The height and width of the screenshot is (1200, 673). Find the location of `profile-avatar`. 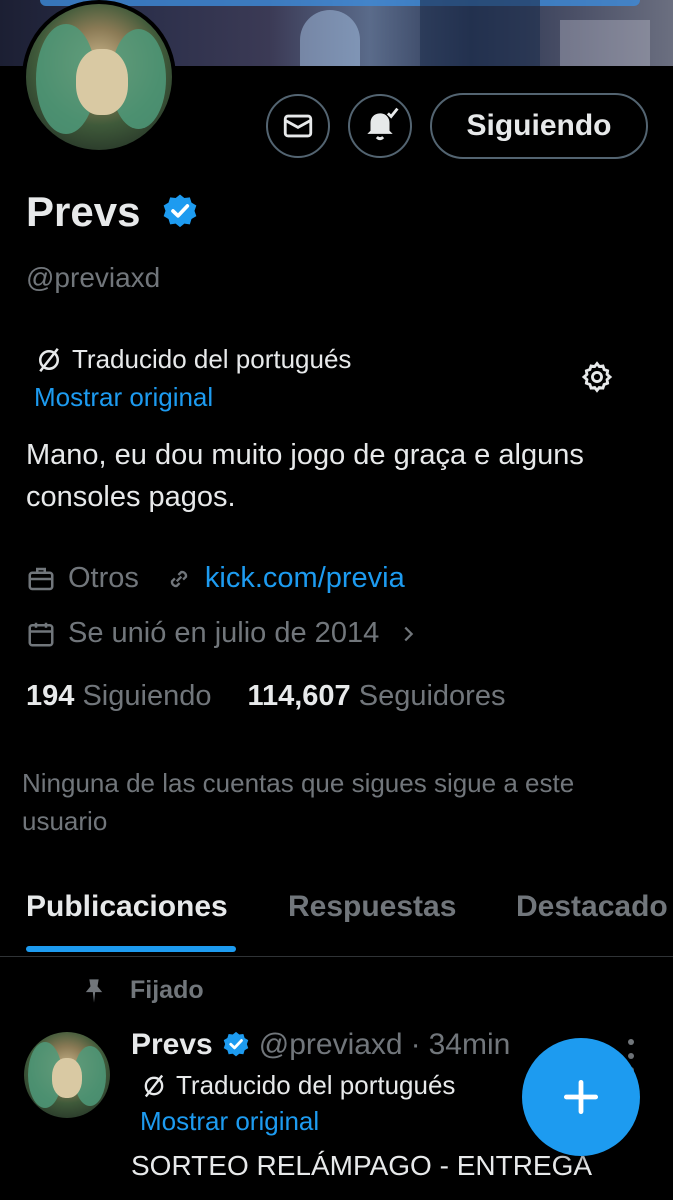

profile-avatar is located at coordinates (99, 77).